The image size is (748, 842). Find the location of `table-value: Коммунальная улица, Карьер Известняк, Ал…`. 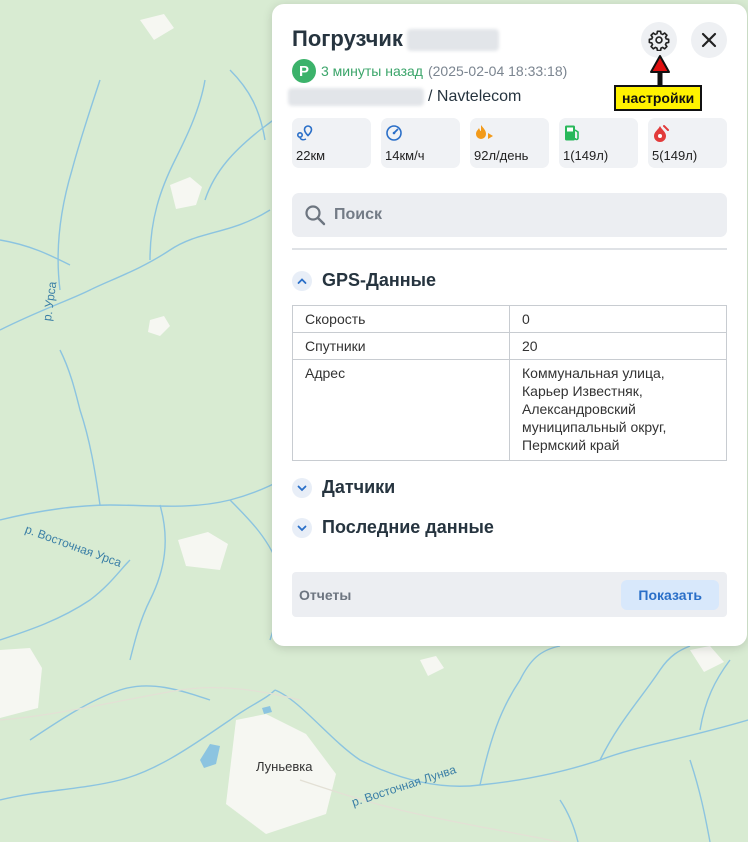

table-value: Коммунальная улица, Карьер Известняк, Ал… is located at coordinates (618, 410).